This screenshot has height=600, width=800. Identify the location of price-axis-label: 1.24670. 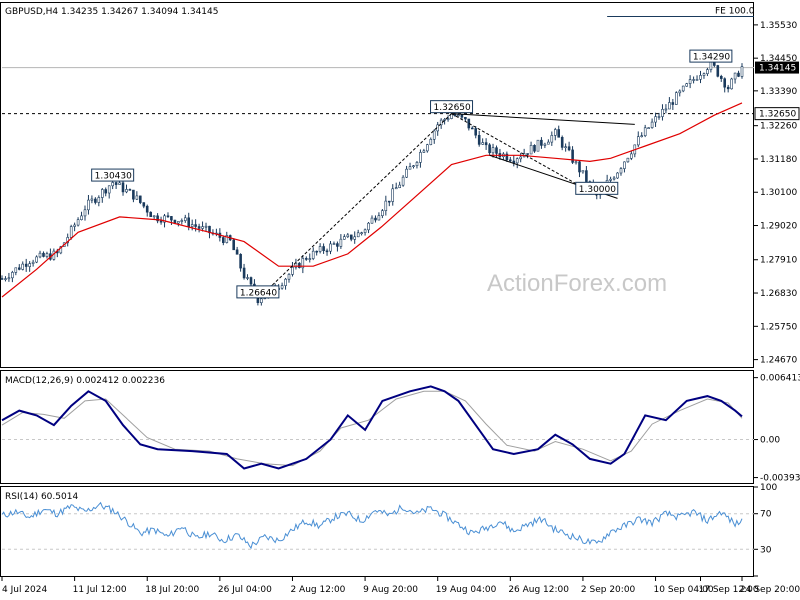
(778, 361).